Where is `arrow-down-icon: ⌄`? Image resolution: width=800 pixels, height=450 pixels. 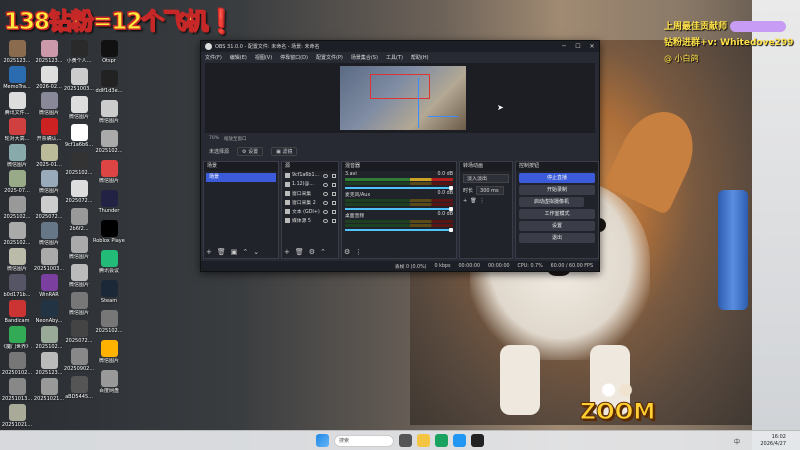
arrow-down-icon: ⌄ is located at coordinates (256, 252).